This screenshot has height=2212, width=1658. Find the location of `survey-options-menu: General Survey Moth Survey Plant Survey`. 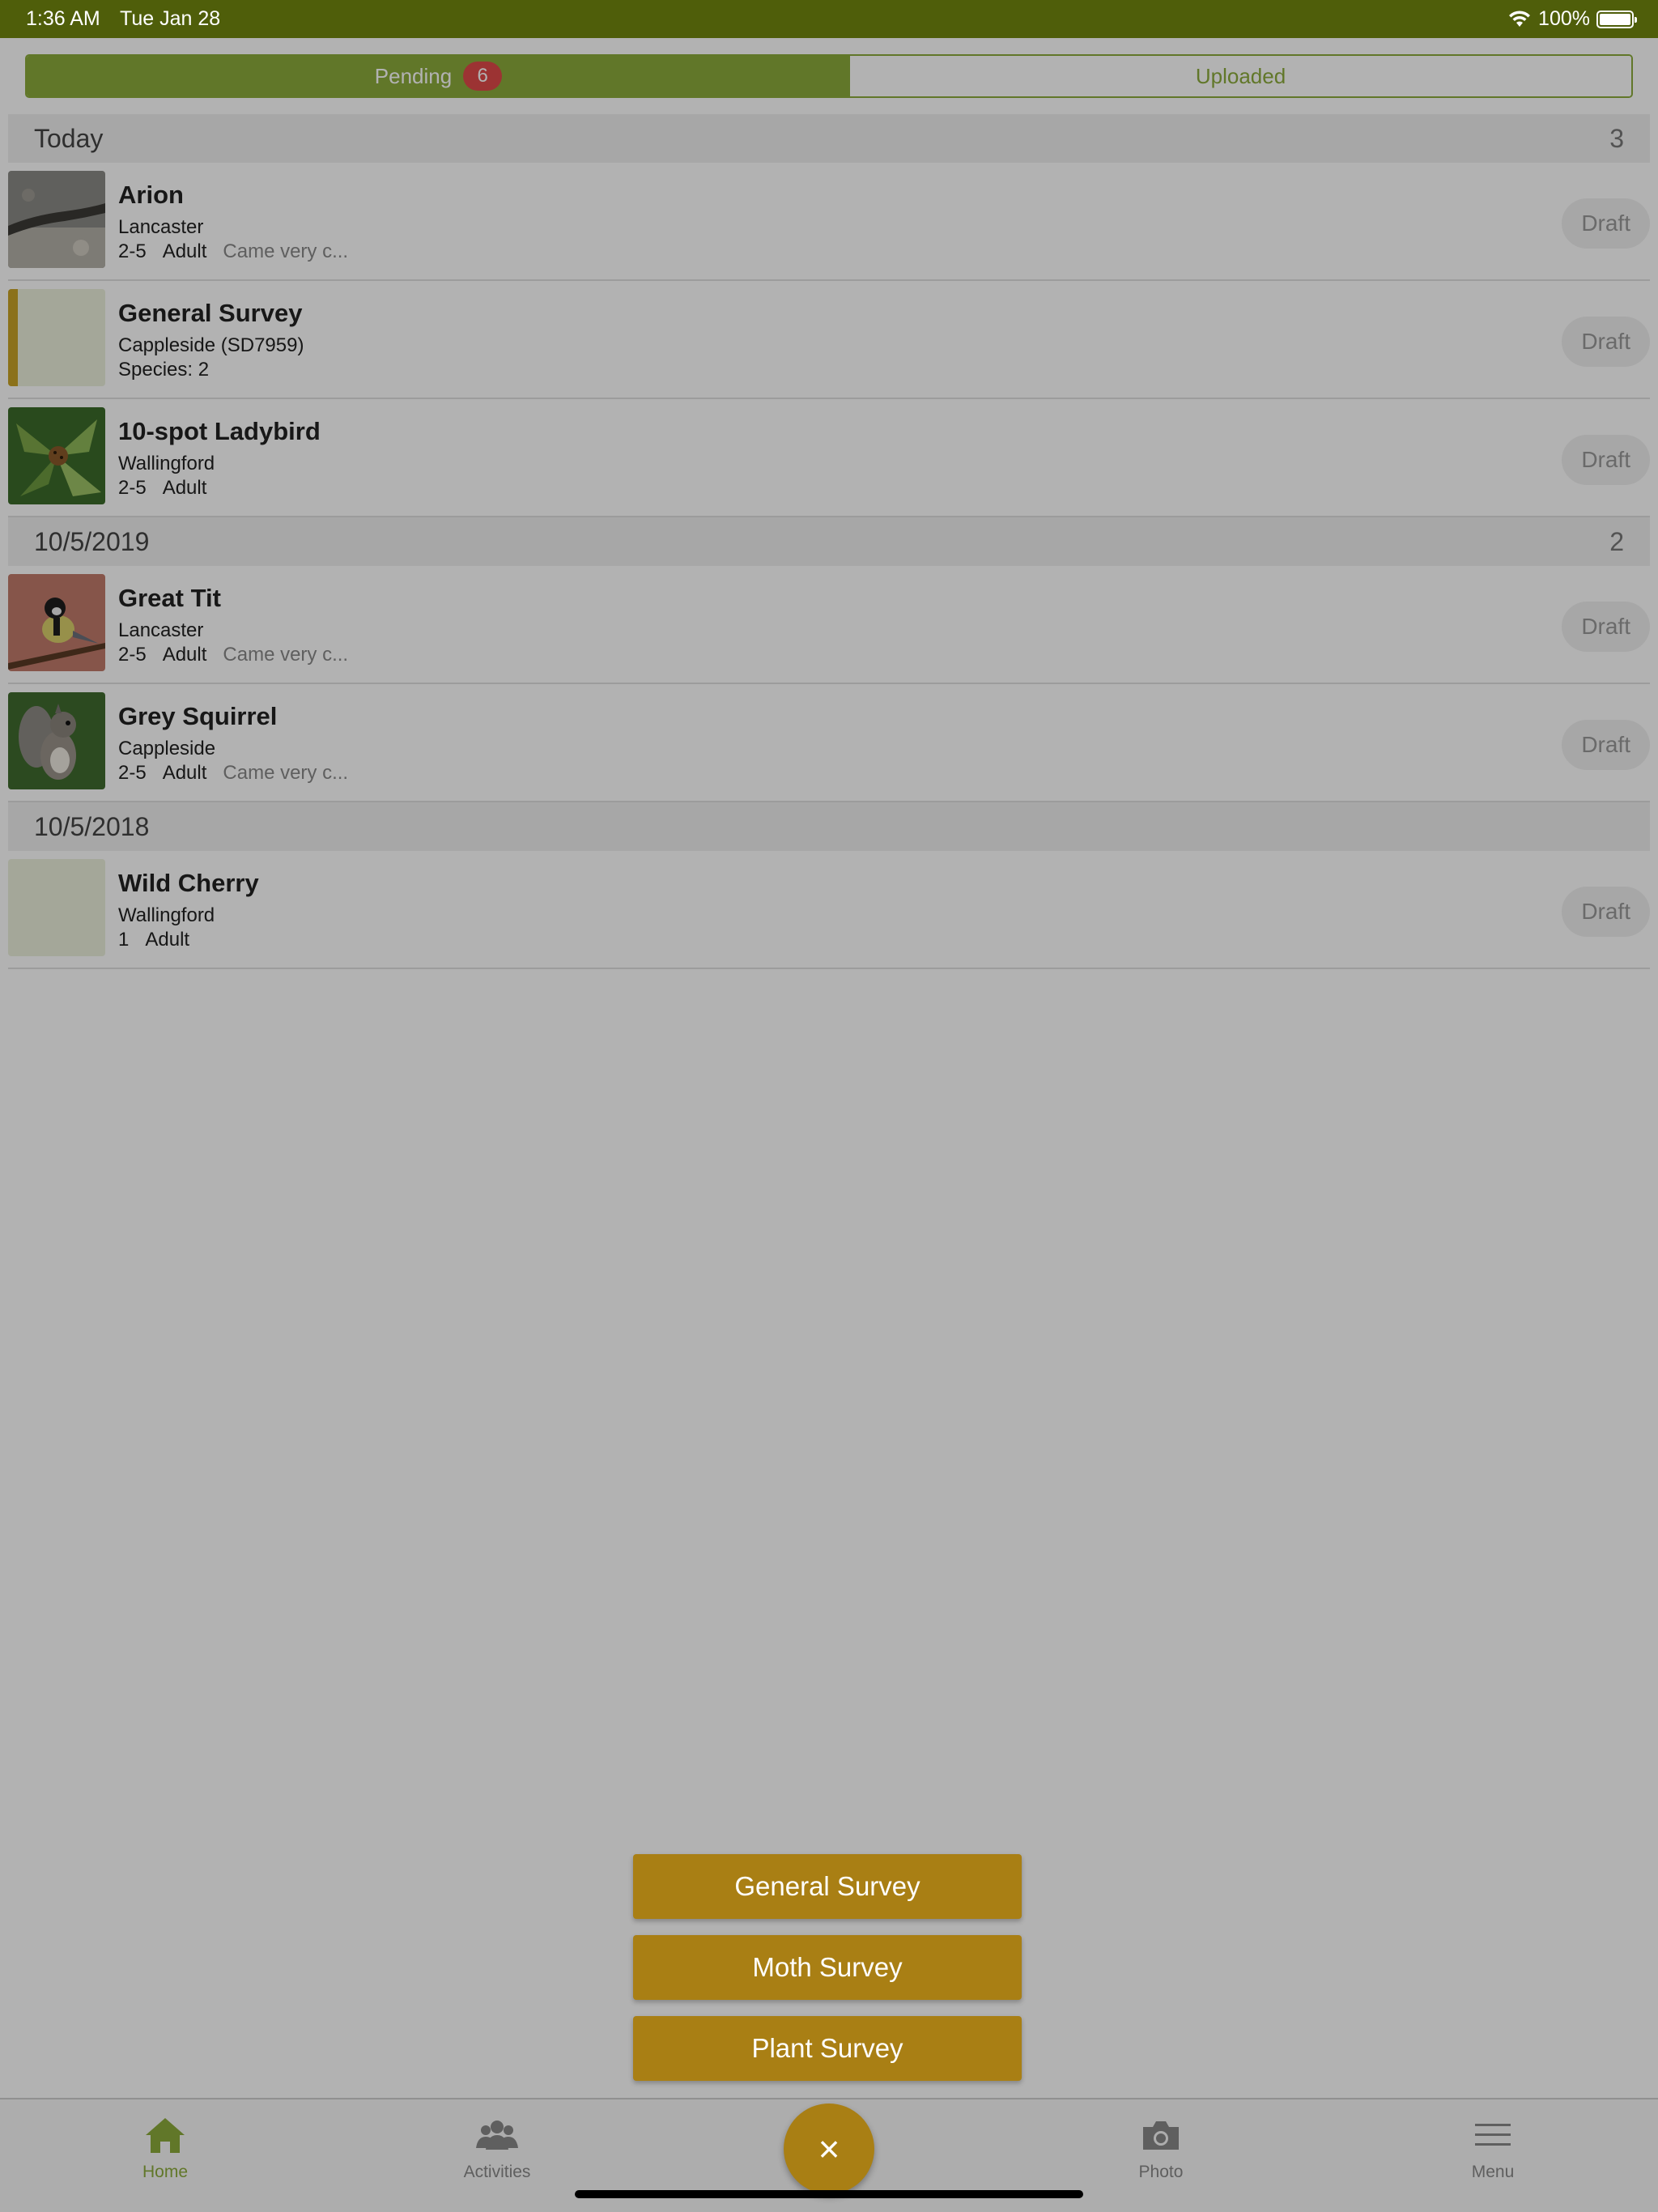

survey-options-menu: General Survey Moth Survey Plant Survey is located at coordinates (827, 1976).